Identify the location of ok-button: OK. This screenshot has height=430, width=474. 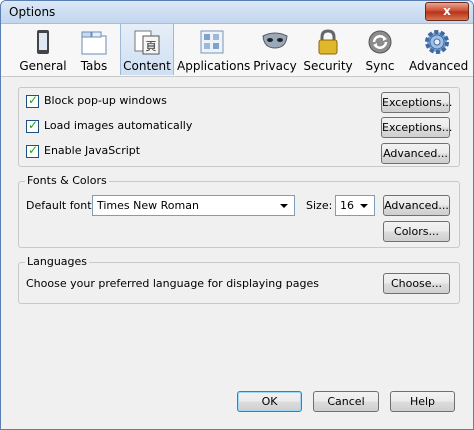
(269, 401).